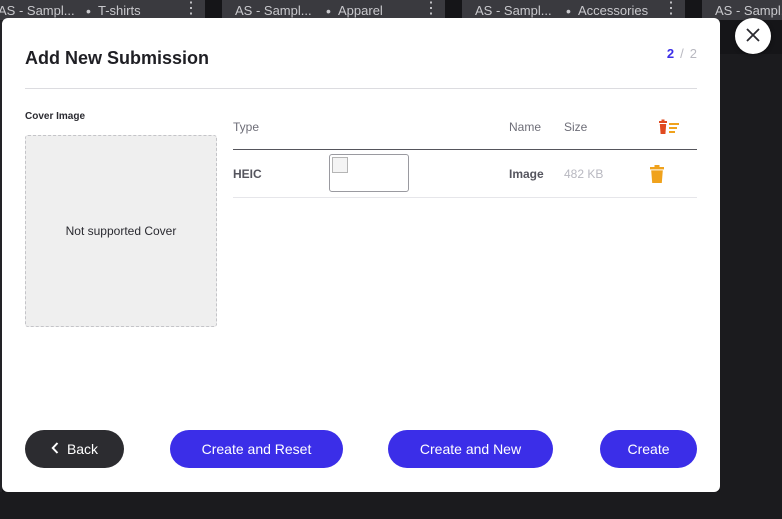 This screenshot has height=519, width=782. What do you see at coordinates (470, 449) in the screenshot?
I see `create-and-new-button: Create and New` at bounding box center [470, 449].